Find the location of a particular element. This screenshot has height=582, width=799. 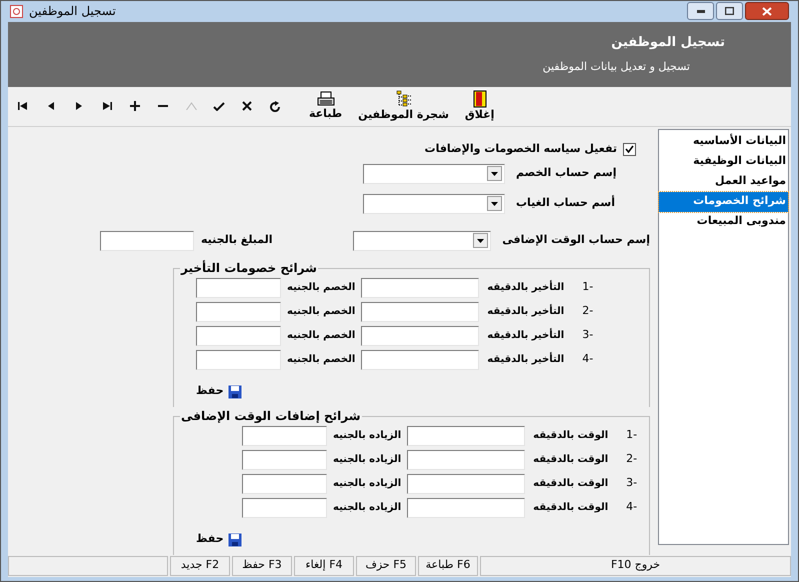

refresh-icon is located at coordinates (275, 106).